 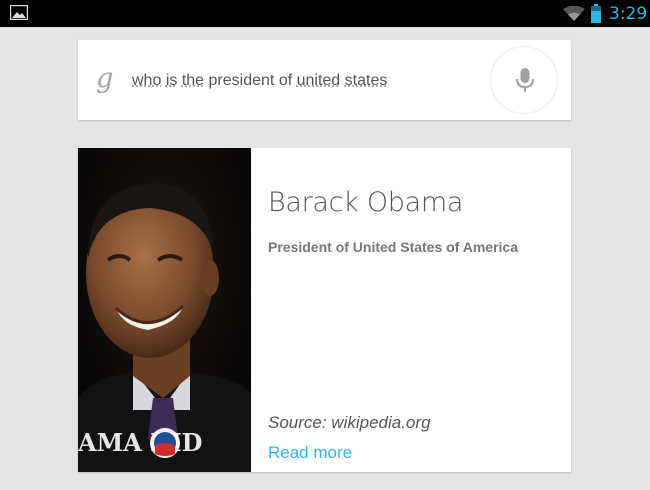 I want to click on result-title: Barack Obama, so click(x=366, y=202).